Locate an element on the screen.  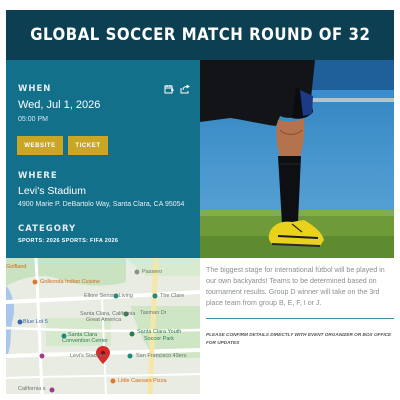
map-label-youth-park-2: Soccer Park is located at coordinates (159, 339).